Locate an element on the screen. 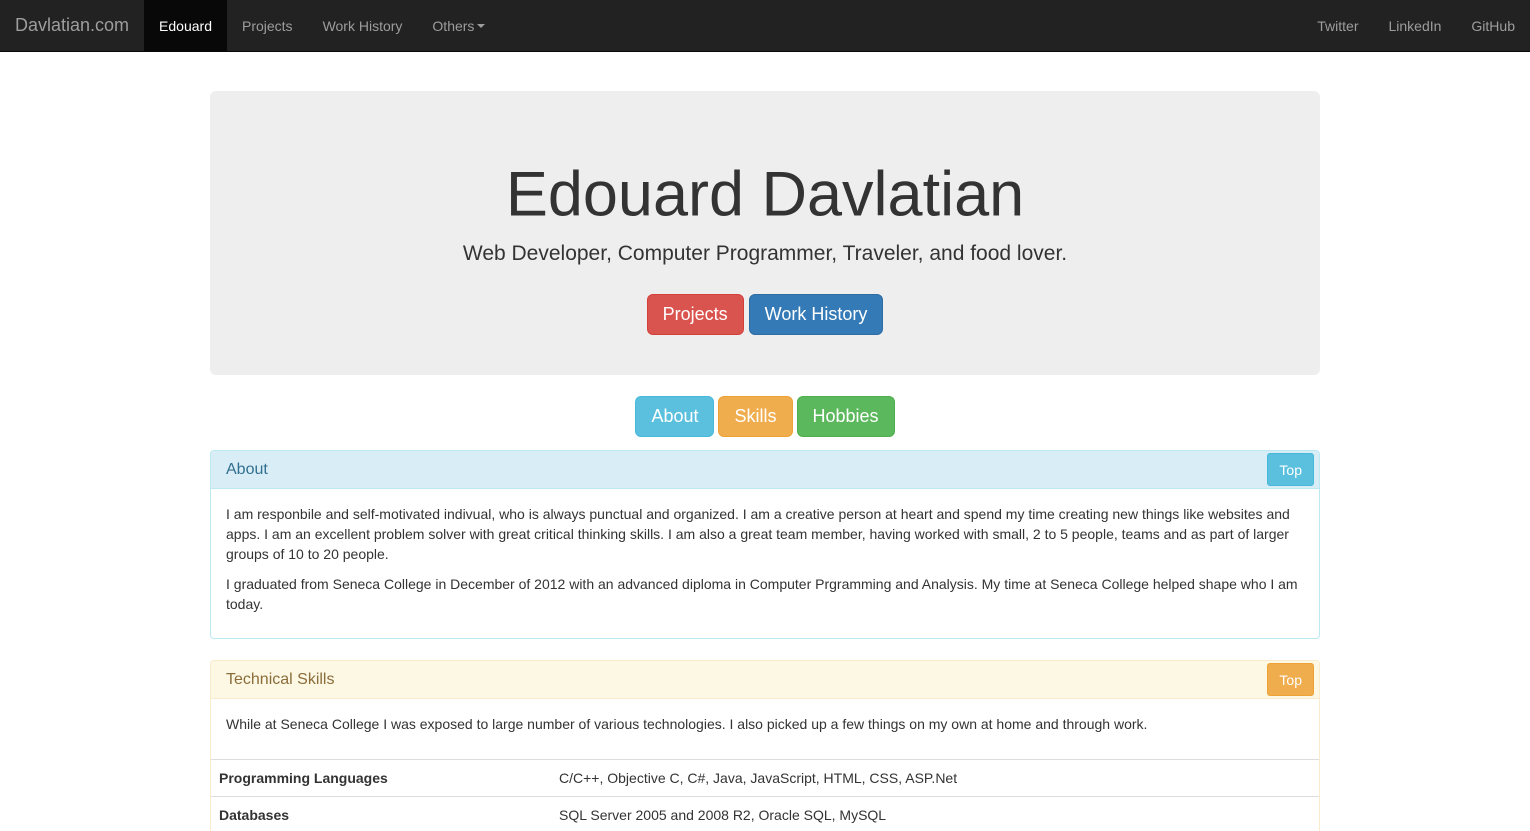  about-panel-title: About is located at coordinates (247, 469).